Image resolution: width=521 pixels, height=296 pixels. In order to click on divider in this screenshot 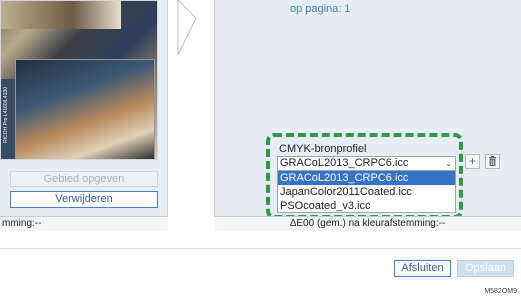, I will do `click(260, 248)`.